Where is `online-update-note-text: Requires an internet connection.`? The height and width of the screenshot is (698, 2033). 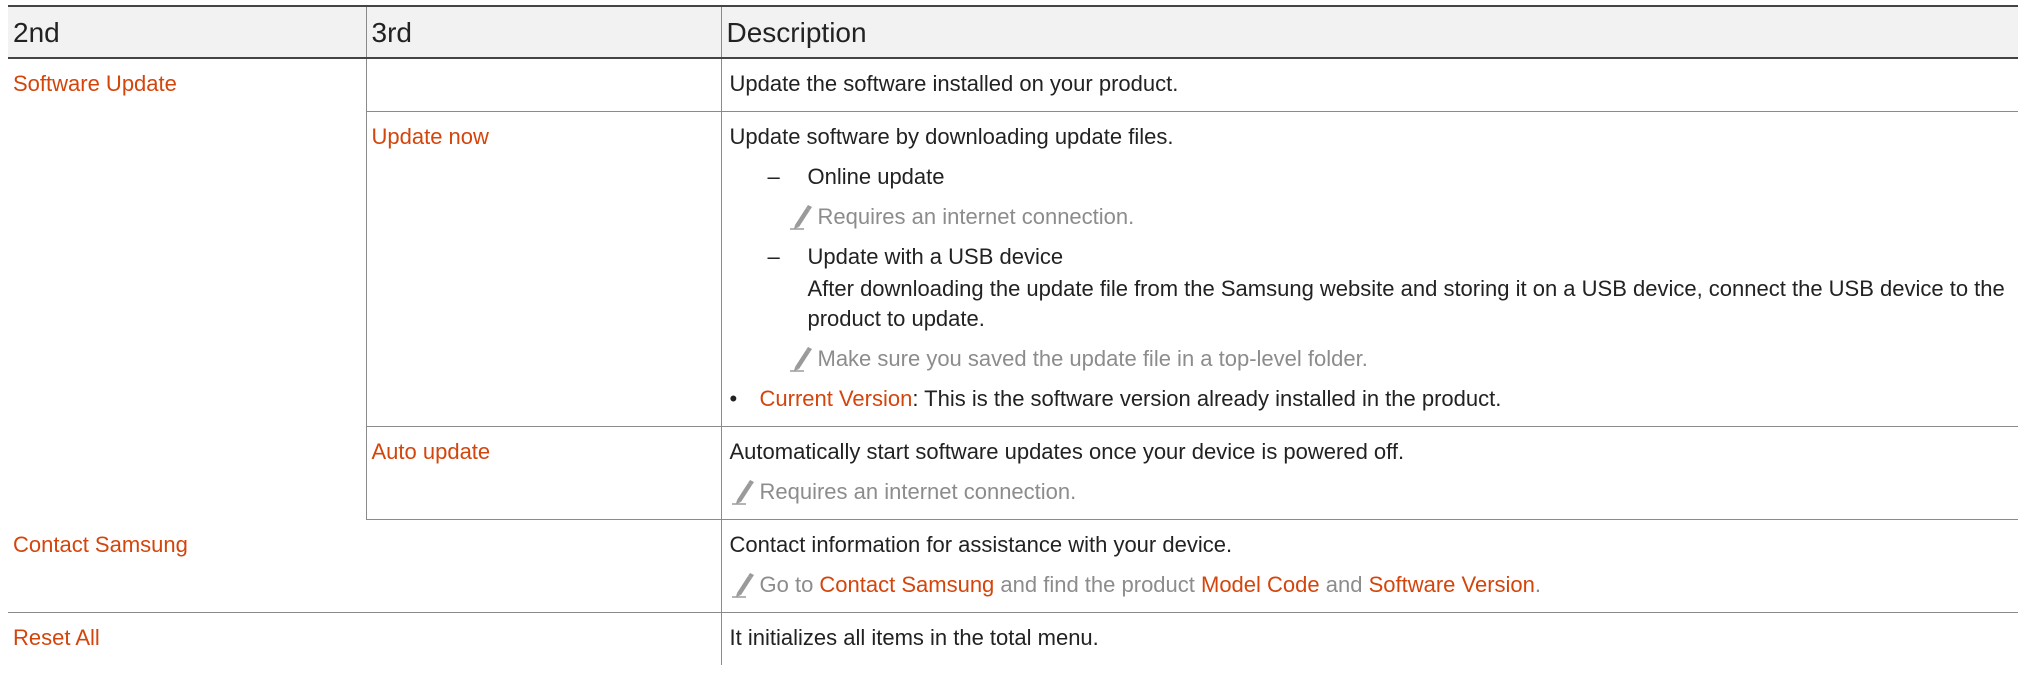 online-update-note-text: Requires an internet connection. is located at coordinates (976, 216).